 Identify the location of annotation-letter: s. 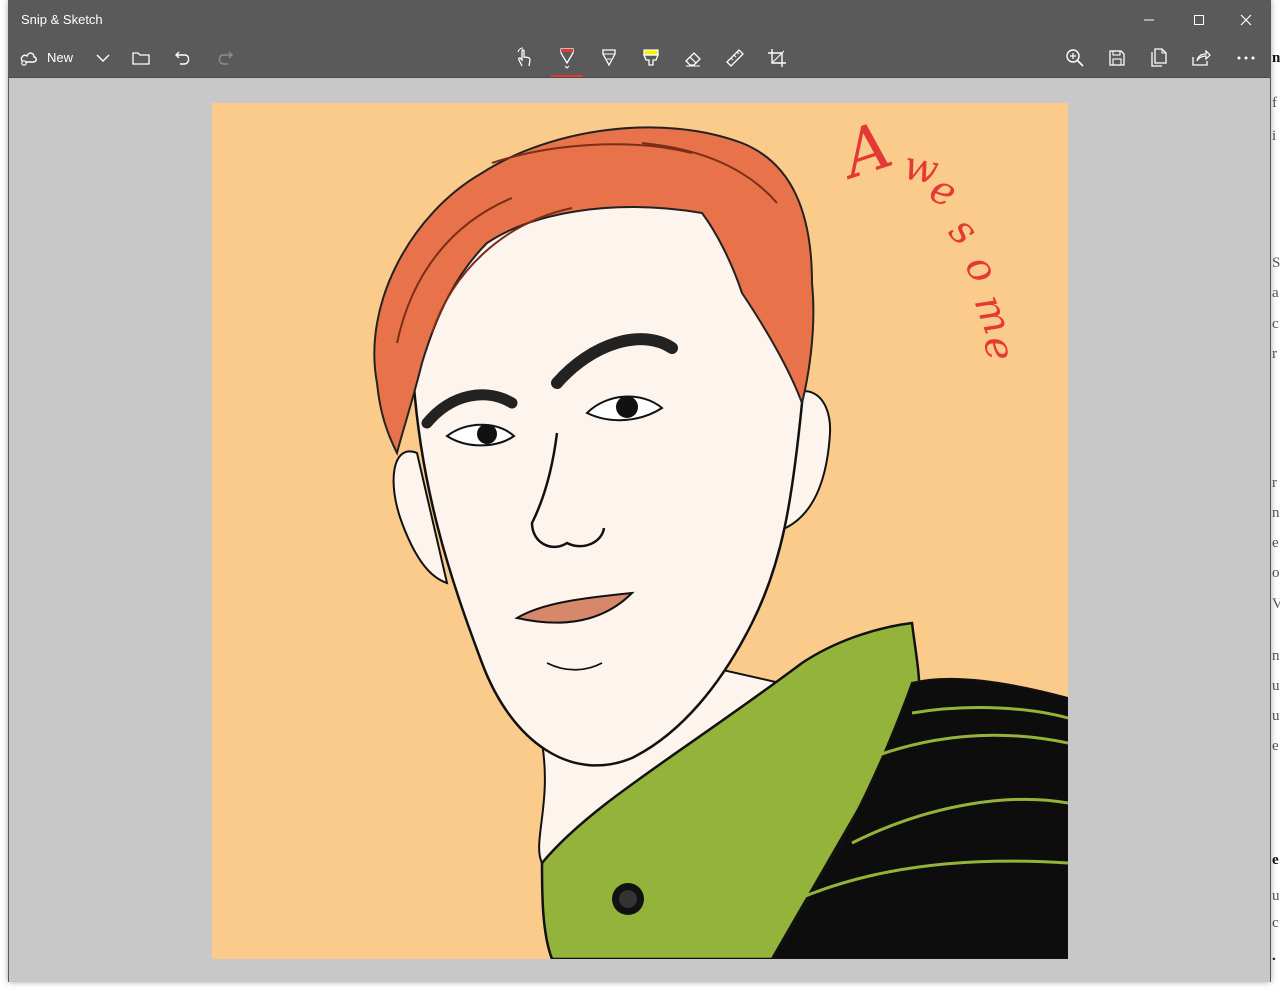
(963, 231).